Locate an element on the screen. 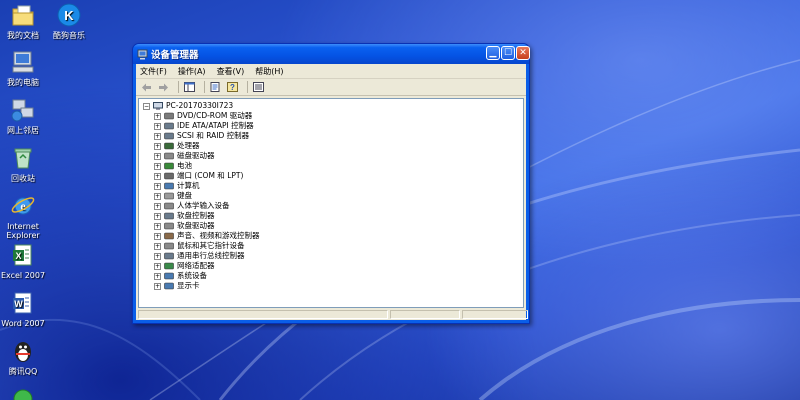 The width and height of the screenshot is (800, 400). tree-item: + 磁盘驱动器 is located at coordinates (338, 156).